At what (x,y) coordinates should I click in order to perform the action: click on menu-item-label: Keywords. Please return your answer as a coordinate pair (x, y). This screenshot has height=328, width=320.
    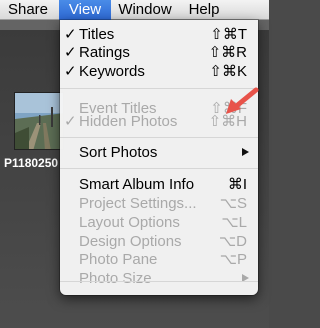
    Looking at the image, I should click on (112, 71).